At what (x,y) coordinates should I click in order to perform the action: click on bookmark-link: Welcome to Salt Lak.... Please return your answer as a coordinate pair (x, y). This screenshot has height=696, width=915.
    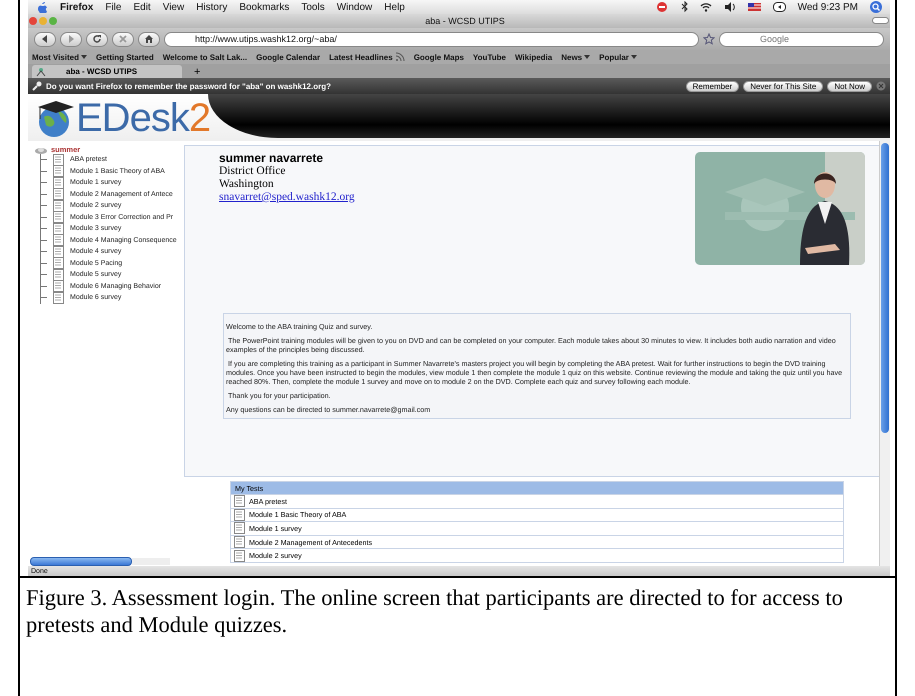
    Looking at the image, I should click on (205, 57).